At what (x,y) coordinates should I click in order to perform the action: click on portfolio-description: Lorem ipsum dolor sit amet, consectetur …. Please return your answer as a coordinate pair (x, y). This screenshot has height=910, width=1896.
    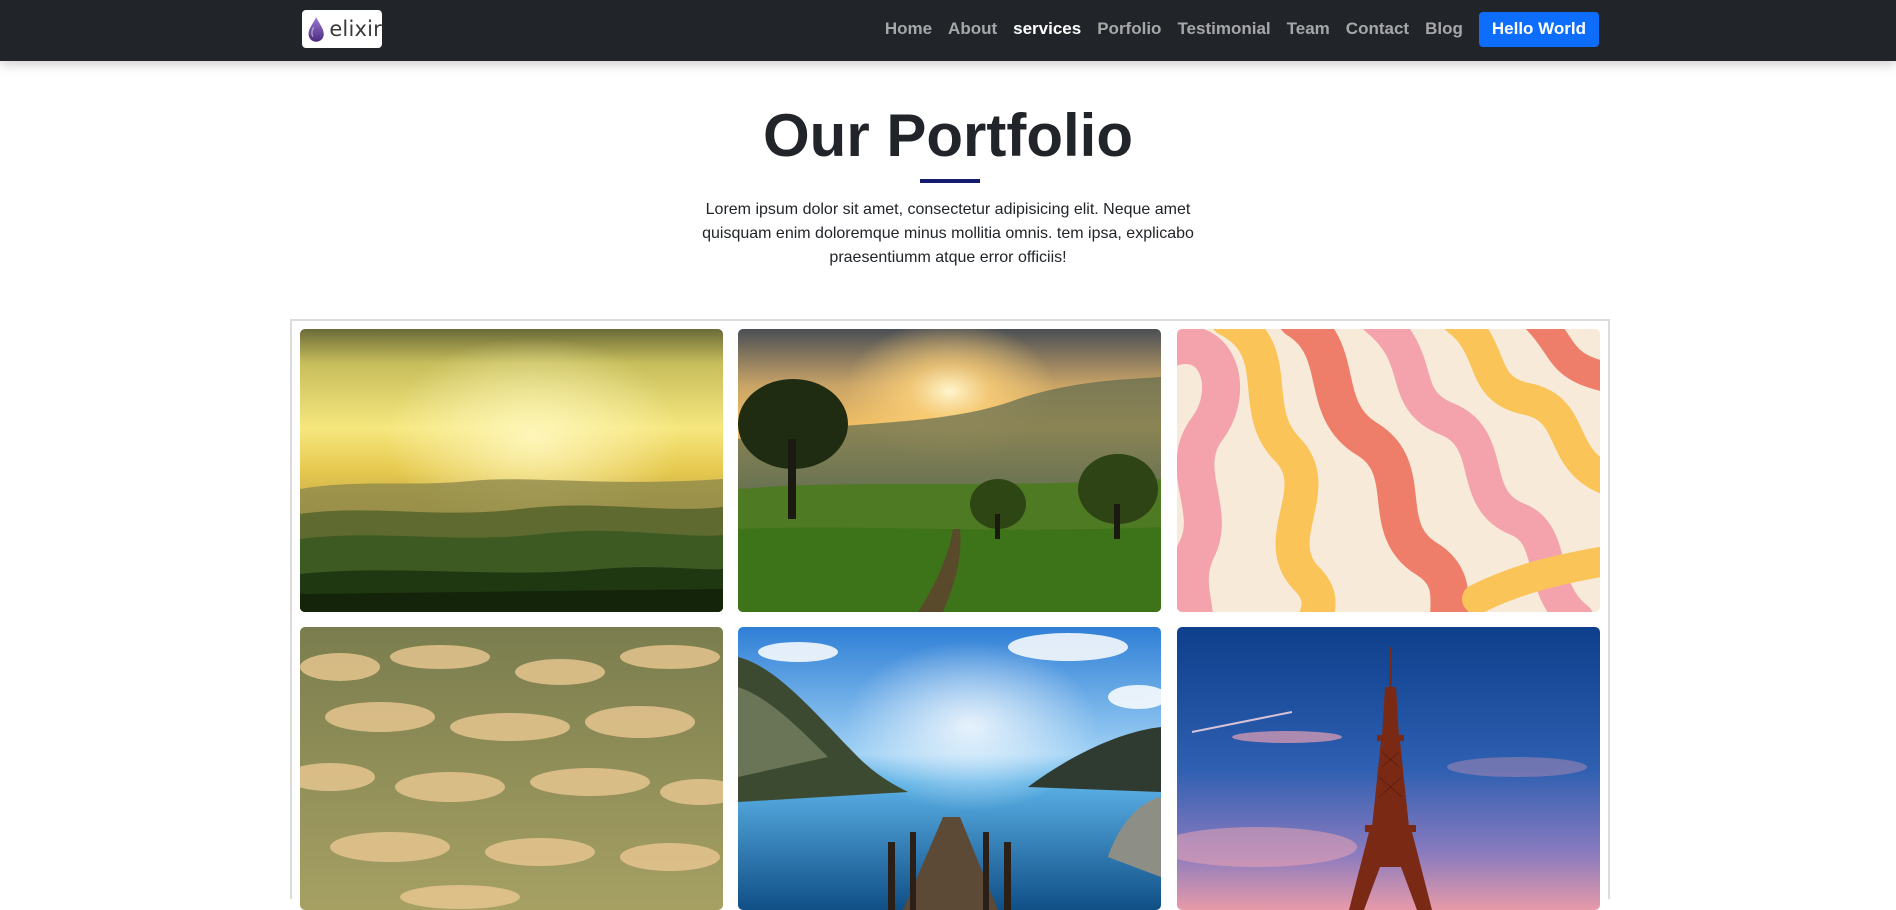
    Looking at the image, I should click on (948, 233).